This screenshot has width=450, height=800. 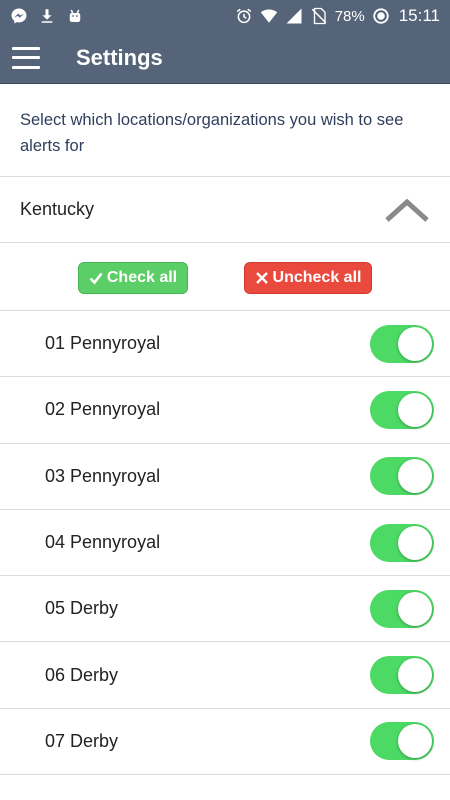 What do you see at coordinates (19, 16) in the screenshot?
I see `messenger-icon` at bounding box center [19, 16].